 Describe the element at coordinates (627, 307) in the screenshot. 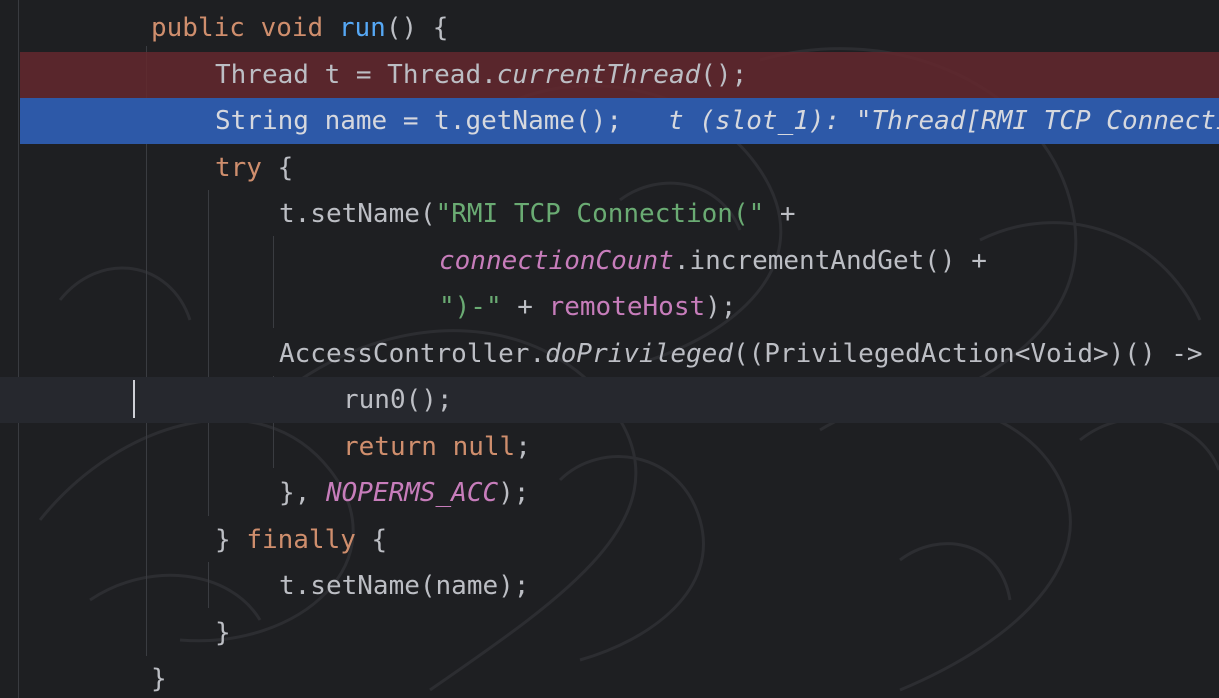

I see `field-token: remoteHost` at that location.